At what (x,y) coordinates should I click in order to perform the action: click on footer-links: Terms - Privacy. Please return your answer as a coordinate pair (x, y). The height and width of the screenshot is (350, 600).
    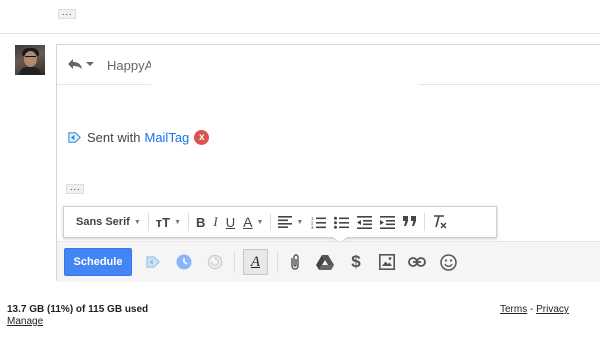
    Looking at the image, I should click on (534, 309).